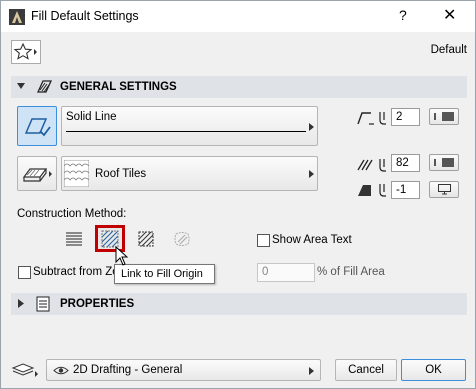  What do you see at coordinates (122, 256) in the screenshot?
I see `mouse-cursor-icon` at bounding box center [122, 256].